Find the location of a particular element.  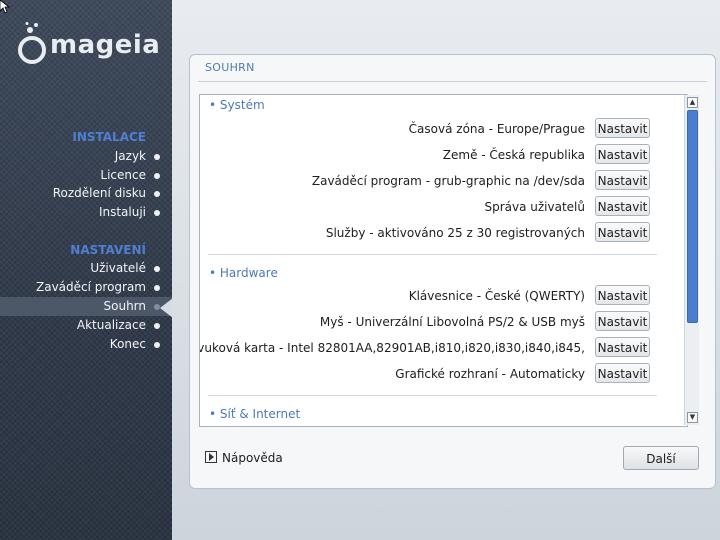

configure-soundcard-button: Nastavit is located at coordinates (622, 347).